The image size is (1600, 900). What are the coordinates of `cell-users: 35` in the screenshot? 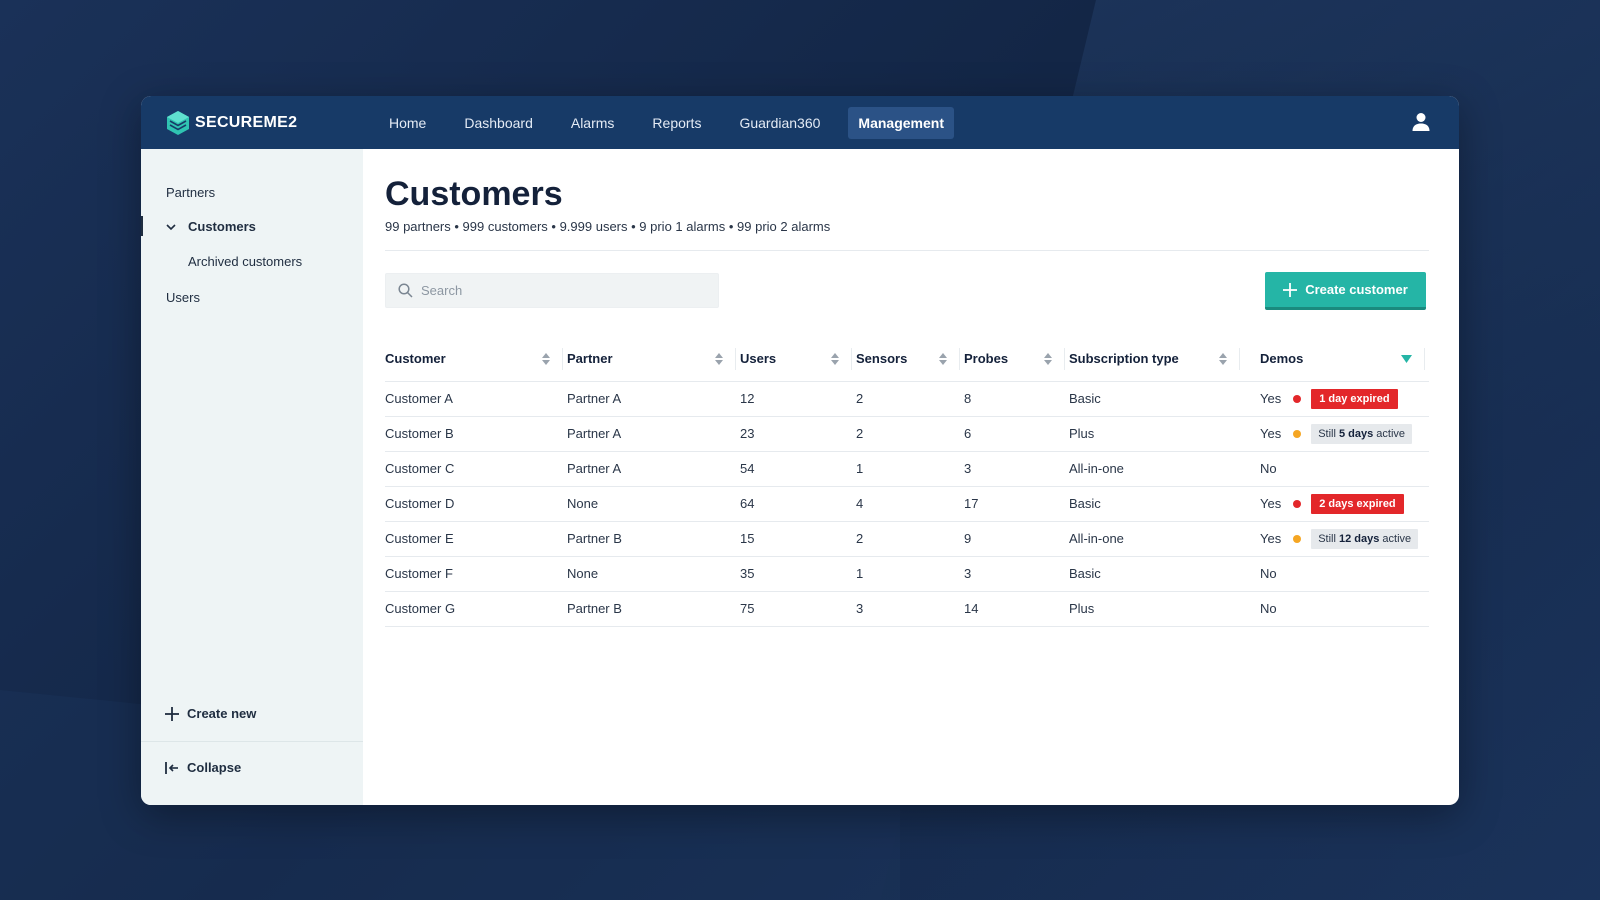 It's located at (798, 574).